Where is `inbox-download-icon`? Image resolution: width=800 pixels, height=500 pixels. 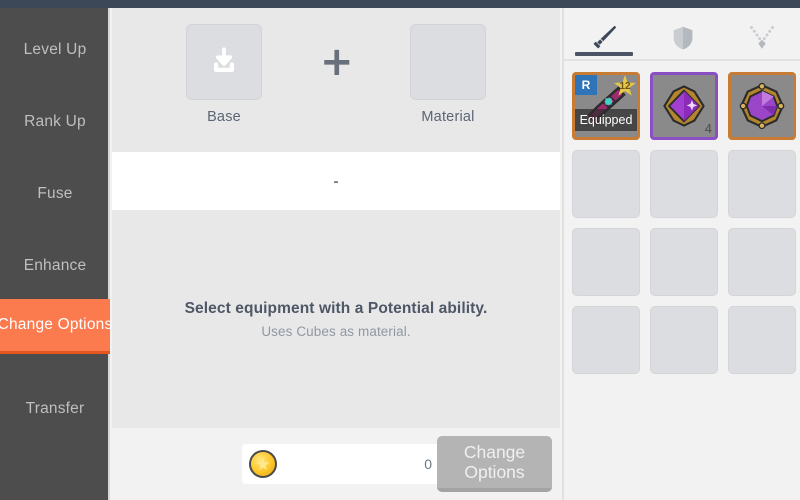
inbox-download-icon is located at coordinates (224, 60).